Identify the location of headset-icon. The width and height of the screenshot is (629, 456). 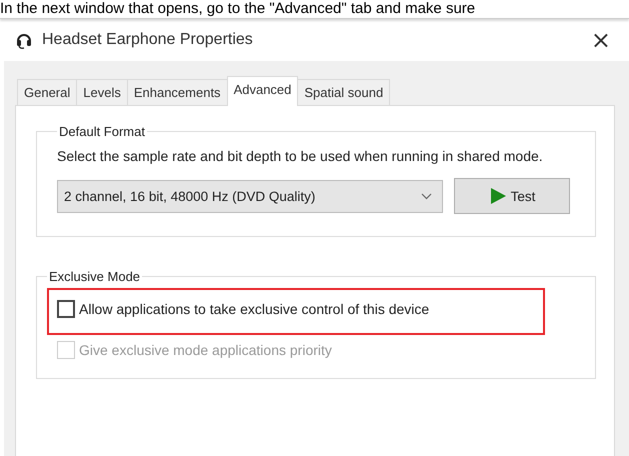
(24, 40).